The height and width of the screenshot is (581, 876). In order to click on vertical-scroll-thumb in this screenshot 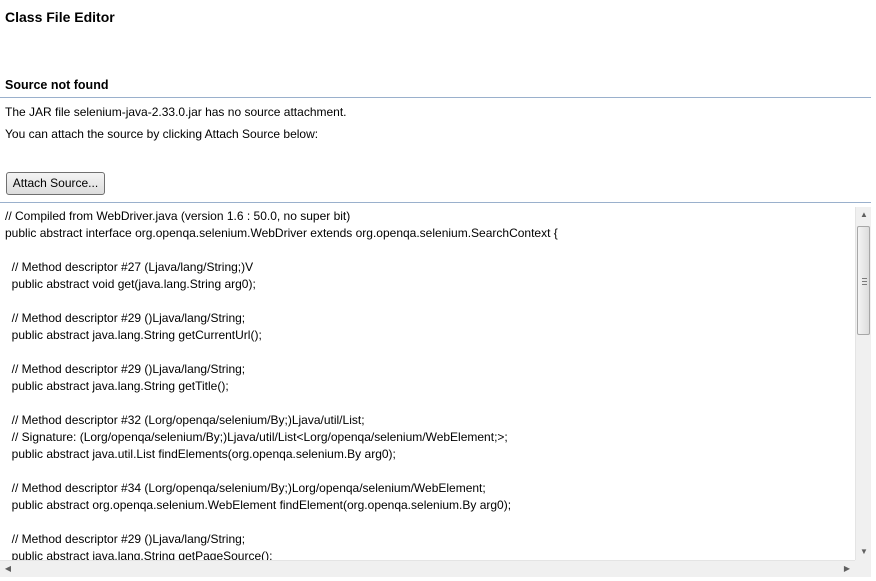, I will do `click(863, 280)`.